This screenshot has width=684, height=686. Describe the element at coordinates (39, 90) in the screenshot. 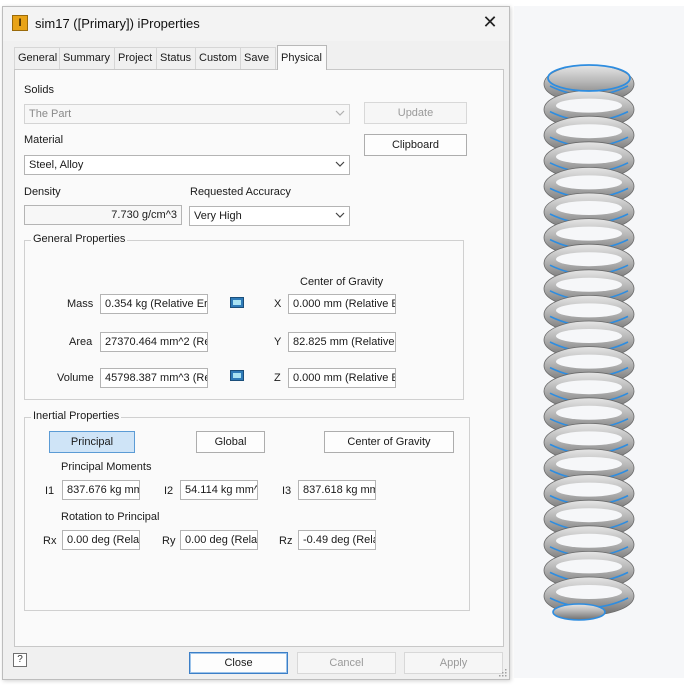

I see `solids-label: Solids` at that location.